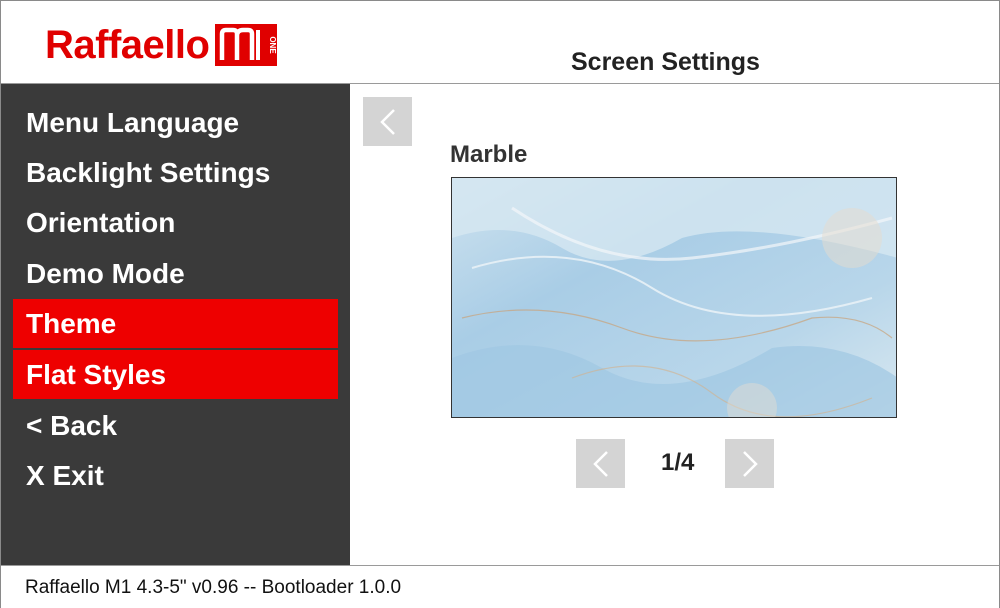 This screenshot has height=608, width=1000. Describe the element at coordinates (127, 45) in the screenshot. I see `logo-text: Raffaello` at that location.